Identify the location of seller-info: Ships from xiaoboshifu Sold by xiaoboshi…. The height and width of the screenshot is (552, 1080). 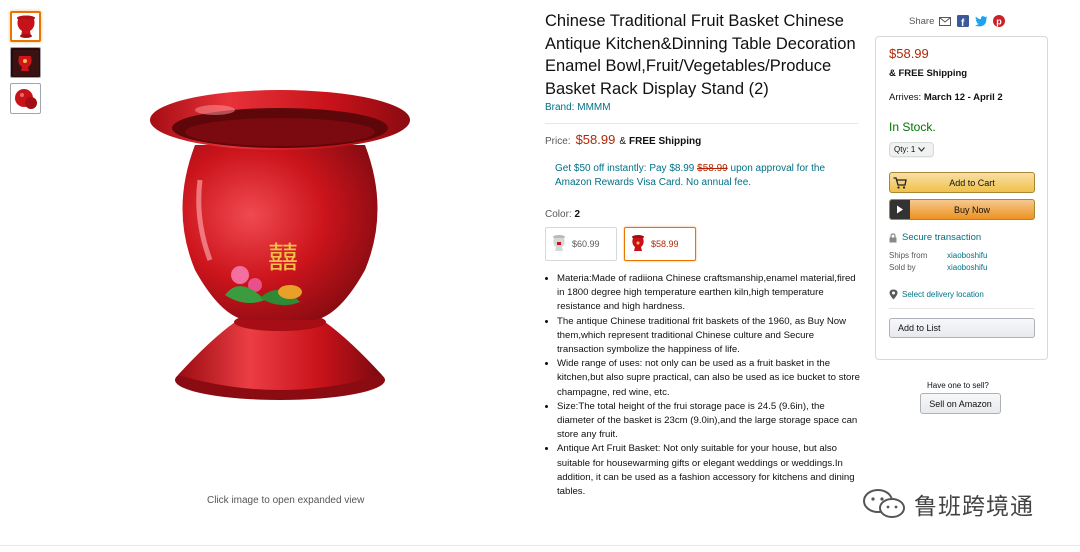
(961, 261).